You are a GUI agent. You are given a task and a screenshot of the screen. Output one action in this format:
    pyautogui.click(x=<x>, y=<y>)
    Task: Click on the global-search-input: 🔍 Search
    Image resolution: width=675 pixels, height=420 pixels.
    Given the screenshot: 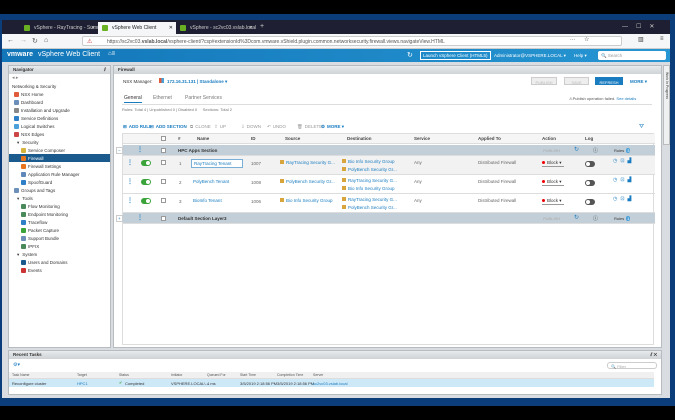 What is the action you would take?
    pyautogui.click(x=632, y=55)
    